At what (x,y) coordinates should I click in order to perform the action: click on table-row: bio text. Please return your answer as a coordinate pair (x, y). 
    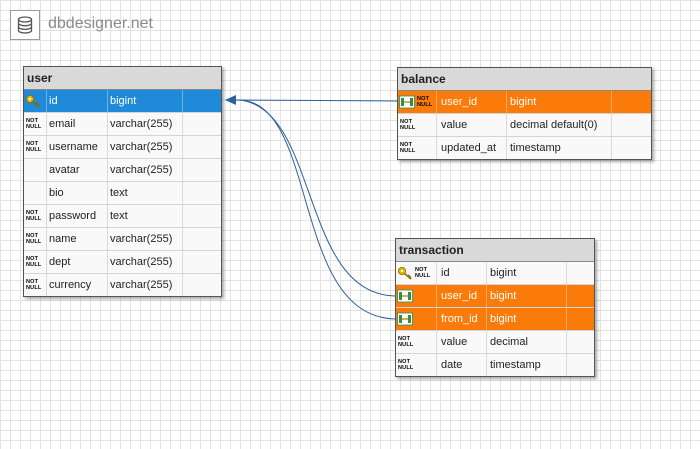
    Looking at the image, I should click on (122, 192).